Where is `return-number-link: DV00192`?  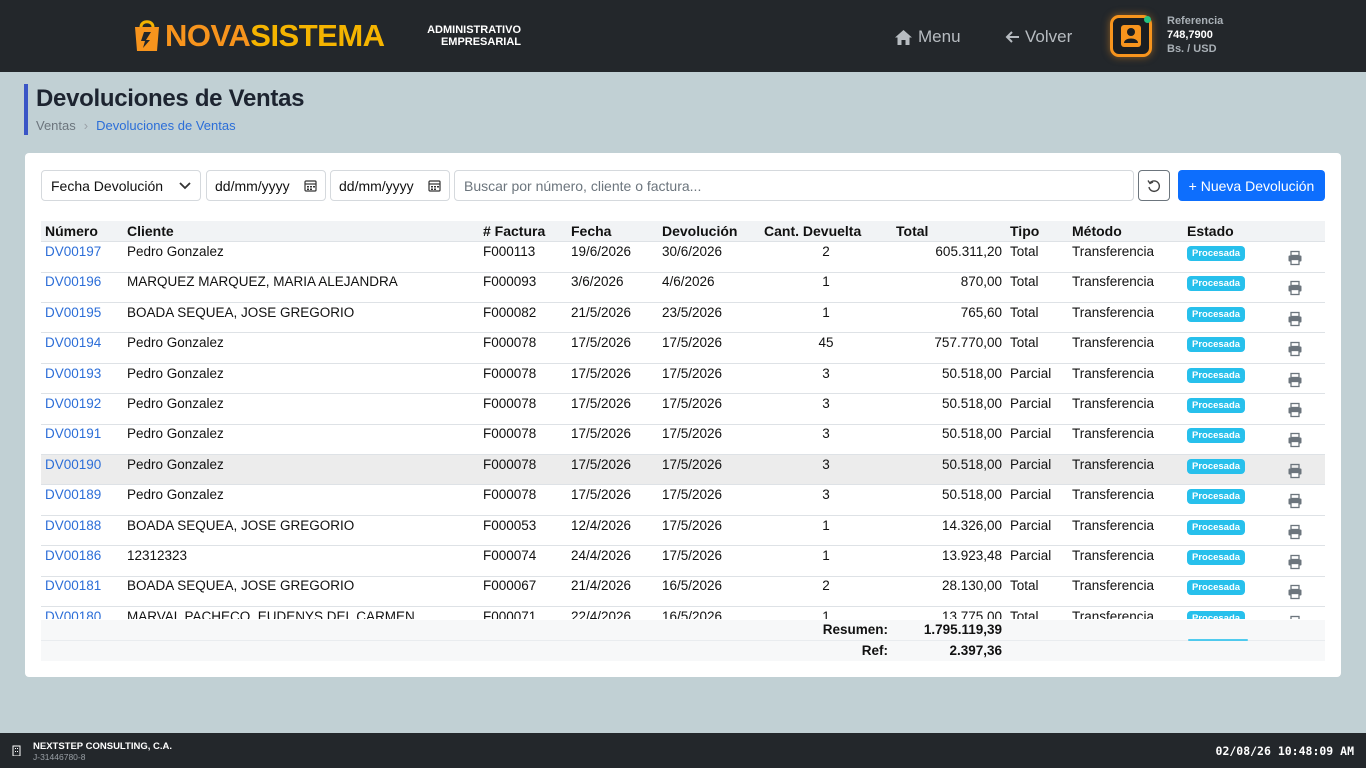 return-number-link: DV00192 is located at coordinates (73, 403).